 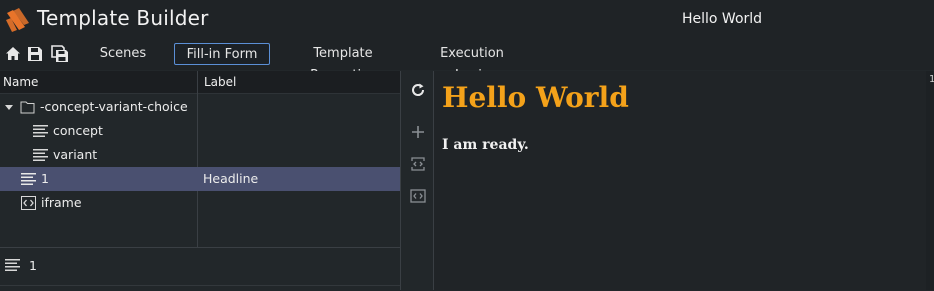 I want to click on divider, so click(x=200, y=285).